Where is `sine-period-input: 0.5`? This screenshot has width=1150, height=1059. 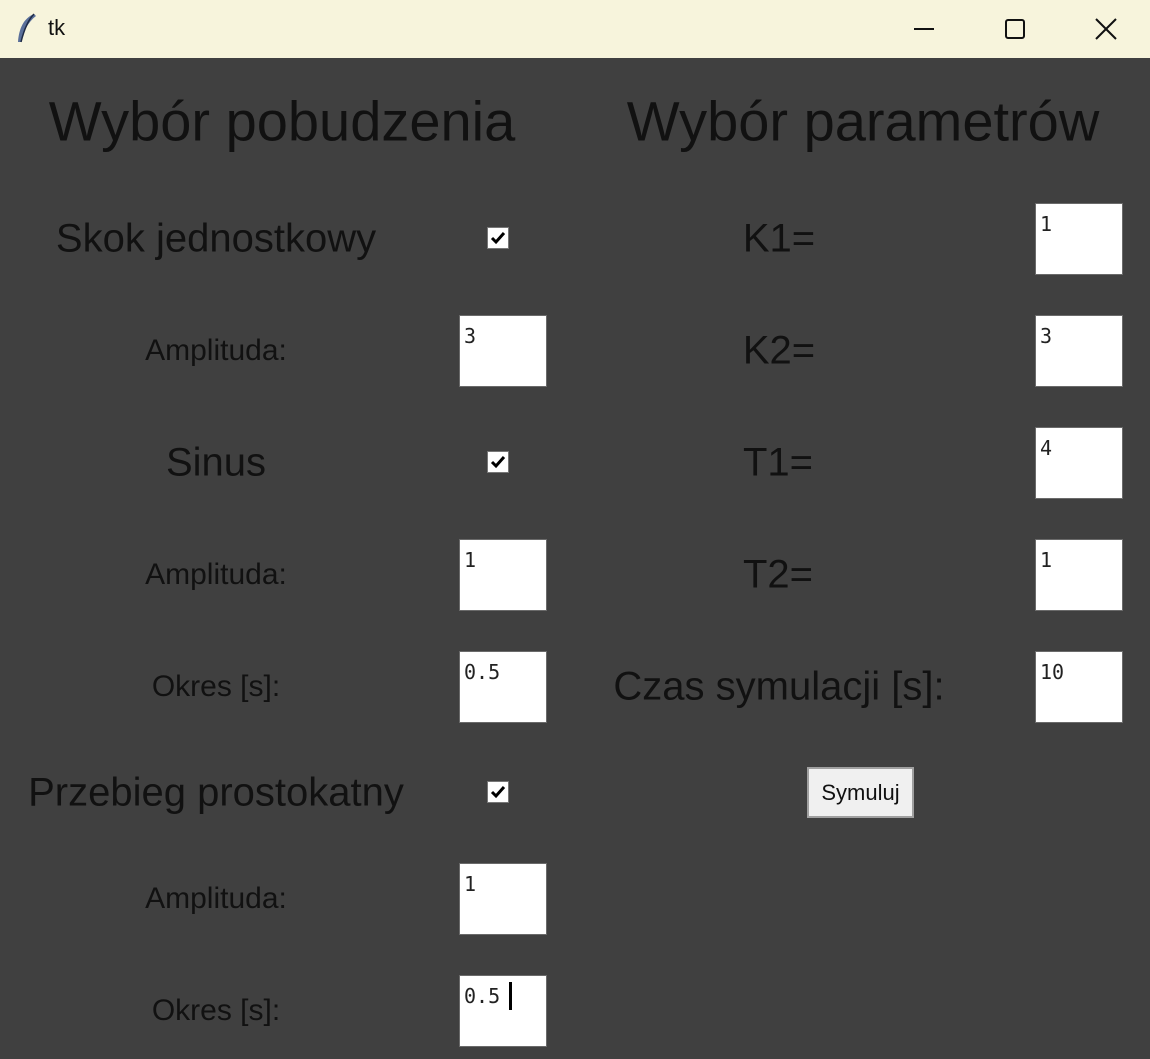 sine-period-input: 0.5 is located at coordinates (503, 687).